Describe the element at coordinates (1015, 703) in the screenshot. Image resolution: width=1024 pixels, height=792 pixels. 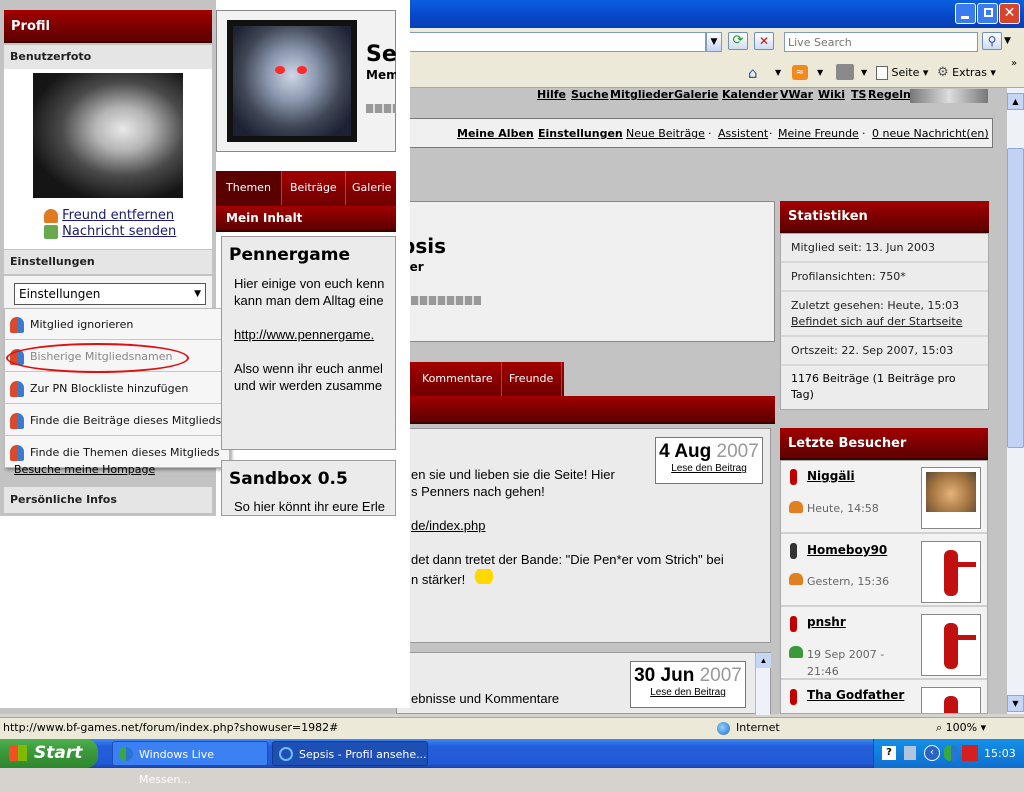
I see `scroll-down-arrow: ▼` at that location.